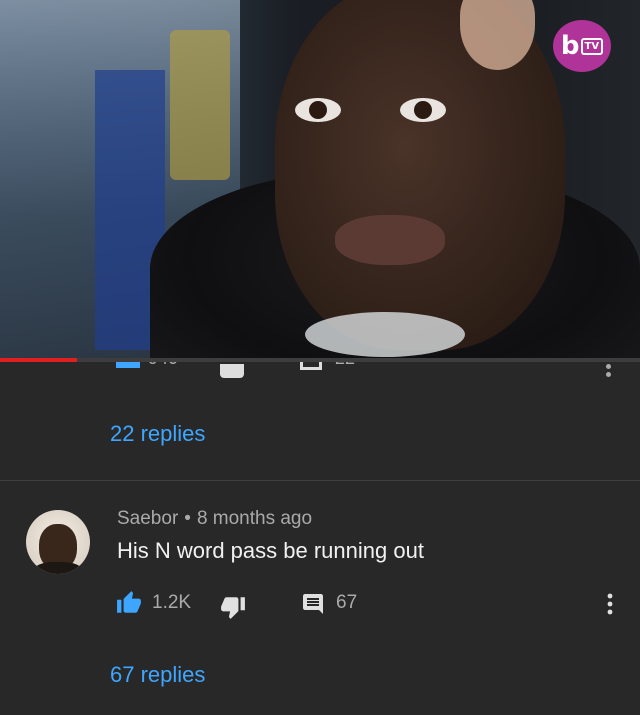 Image resolution: width=640 pixels, height=715 pixels. What do you see at coordinates (163, 365) in the screenshot?
I see `previous-like-count: 940` at bounding box center [163, 365].